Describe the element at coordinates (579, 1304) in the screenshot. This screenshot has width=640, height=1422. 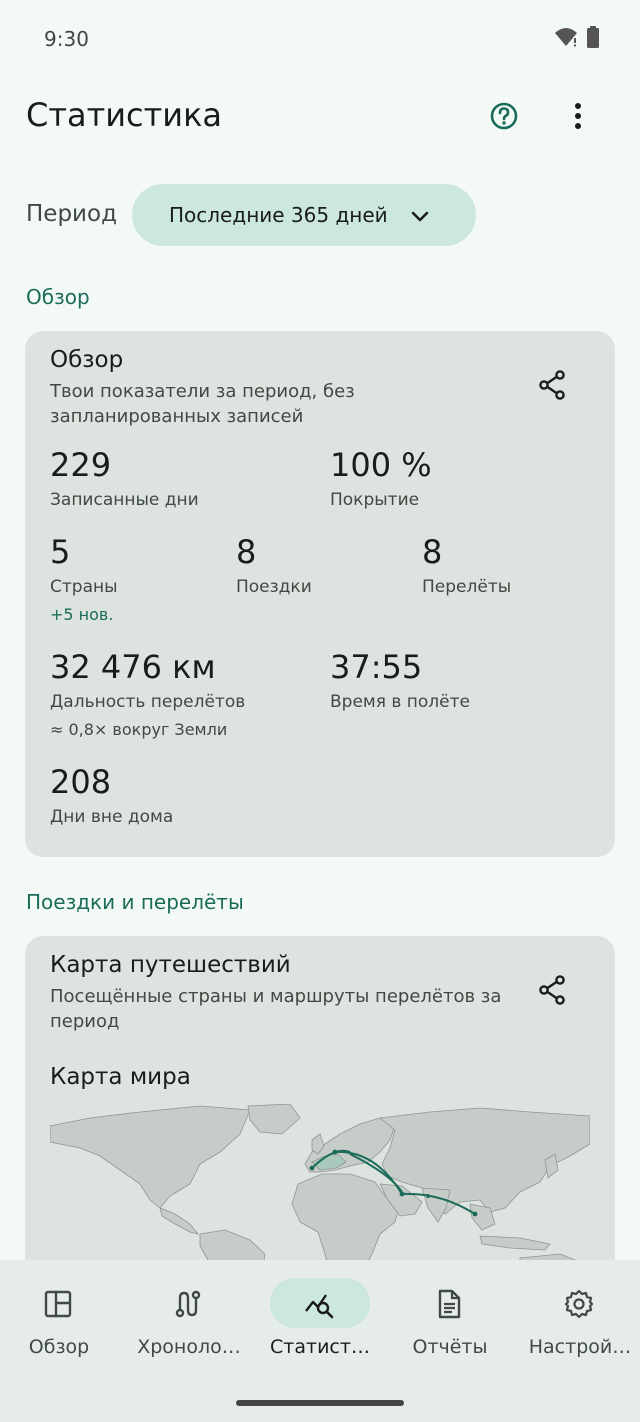
I see `settings-icon` at that location.